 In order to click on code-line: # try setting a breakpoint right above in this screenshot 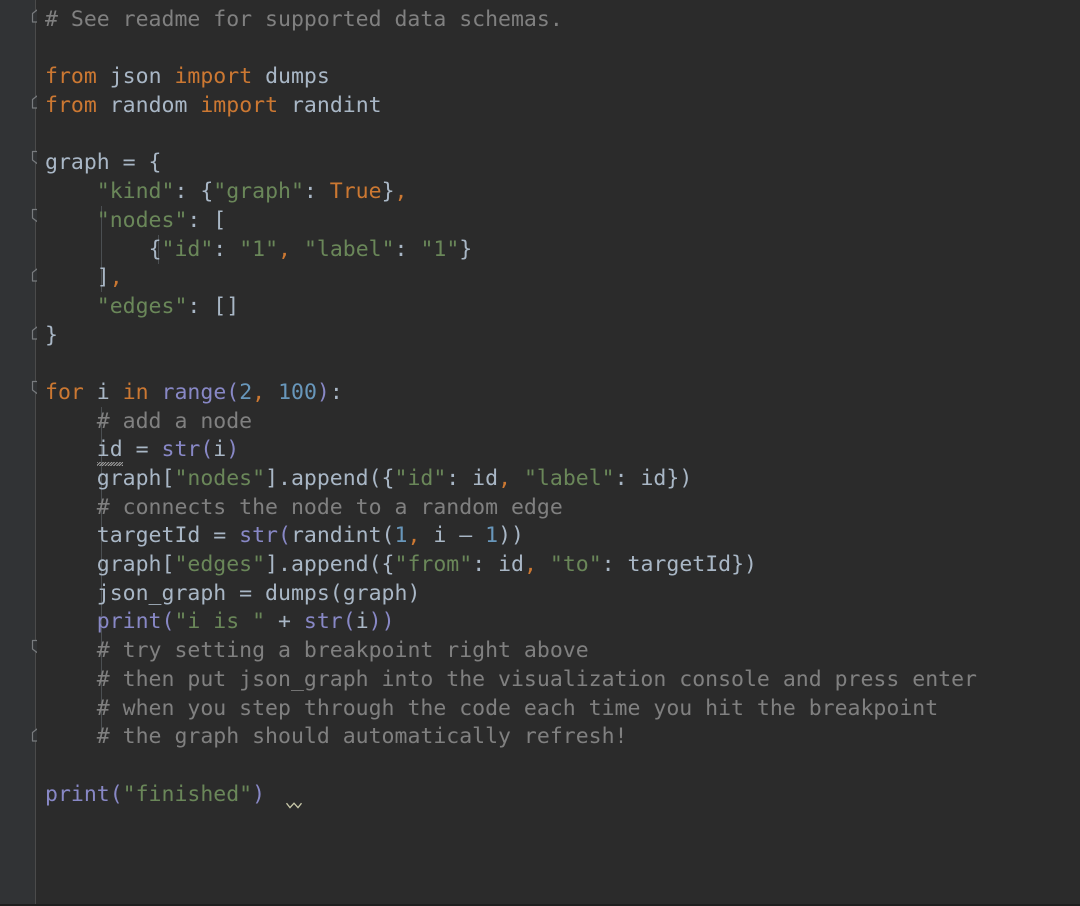, I will do `click(511, 651)`.